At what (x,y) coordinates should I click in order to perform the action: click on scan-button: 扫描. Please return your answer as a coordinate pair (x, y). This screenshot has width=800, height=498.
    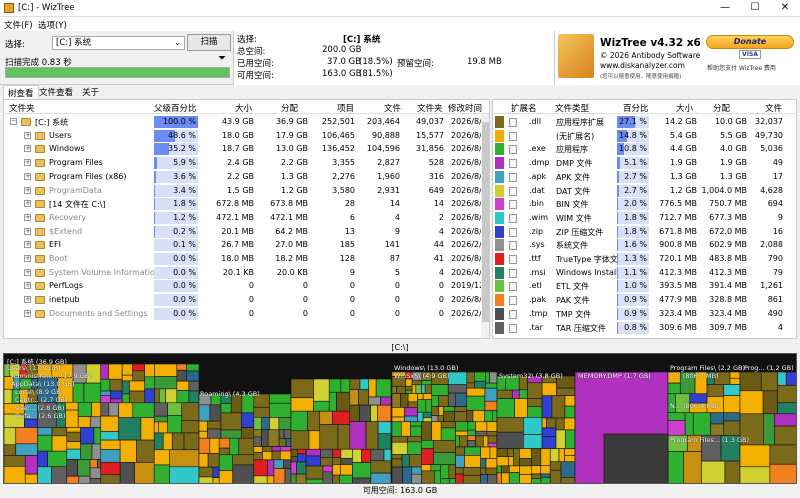
    Looking at the image, I should click on (209, 42).